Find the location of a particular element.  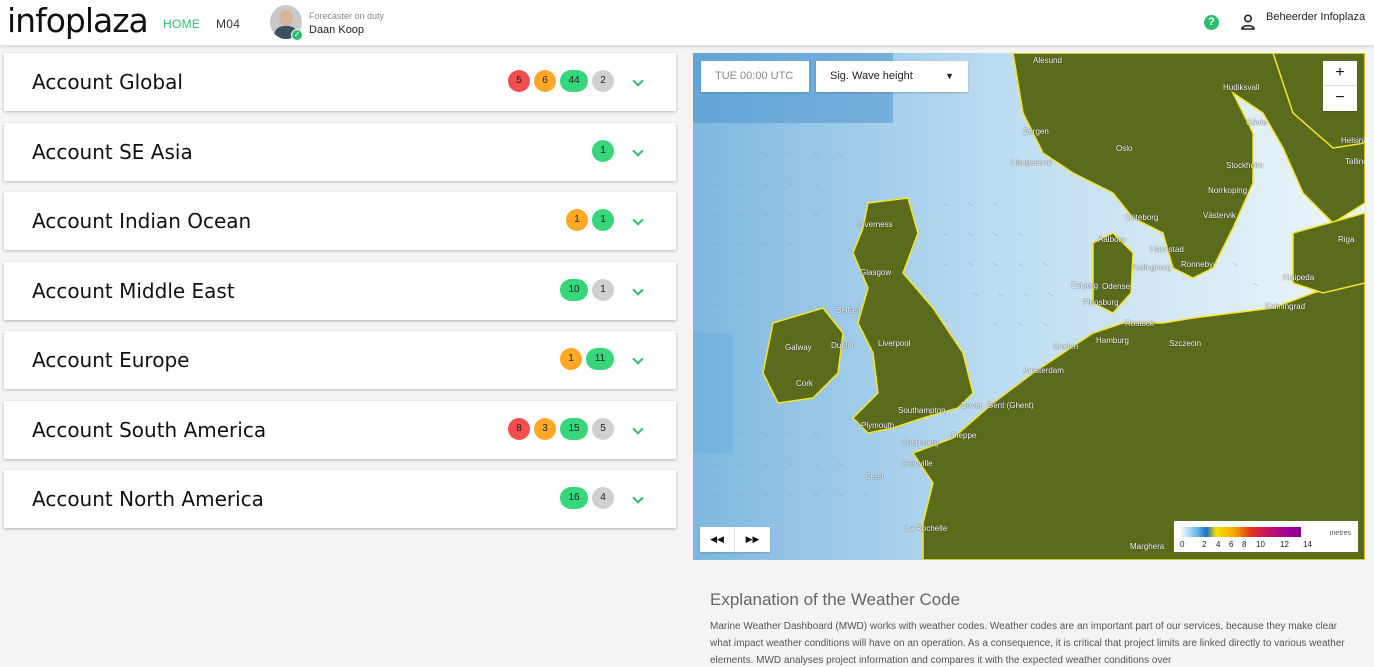

city-label: Cork is located at coordinates (804, 383).